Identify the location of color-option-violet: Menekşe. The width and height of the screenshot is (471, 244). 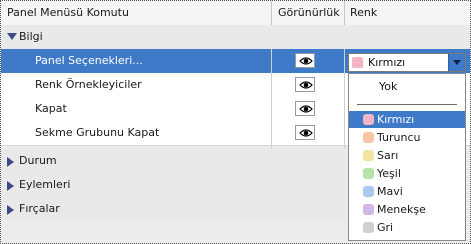
(407, 209).